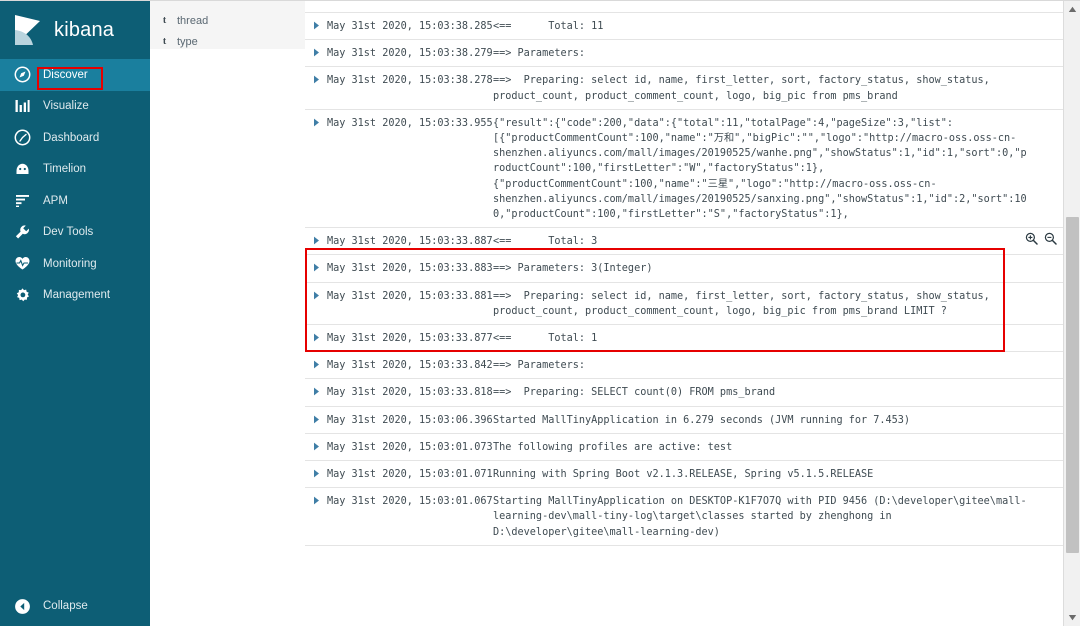  Describe the element at coordinates (22, 106) in the screenshot. I see `bar-chart-icon` at that location.